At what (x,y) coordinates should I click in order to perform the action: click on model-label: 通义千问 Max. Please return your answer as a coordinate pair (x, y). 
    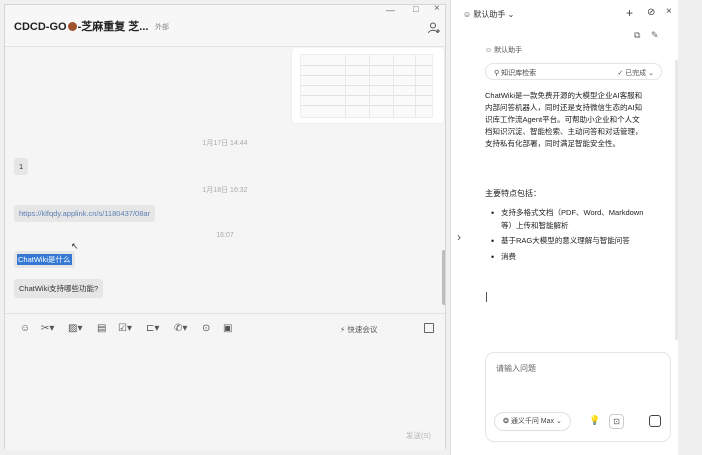
    Looking at the image, I should click on (532, 421).